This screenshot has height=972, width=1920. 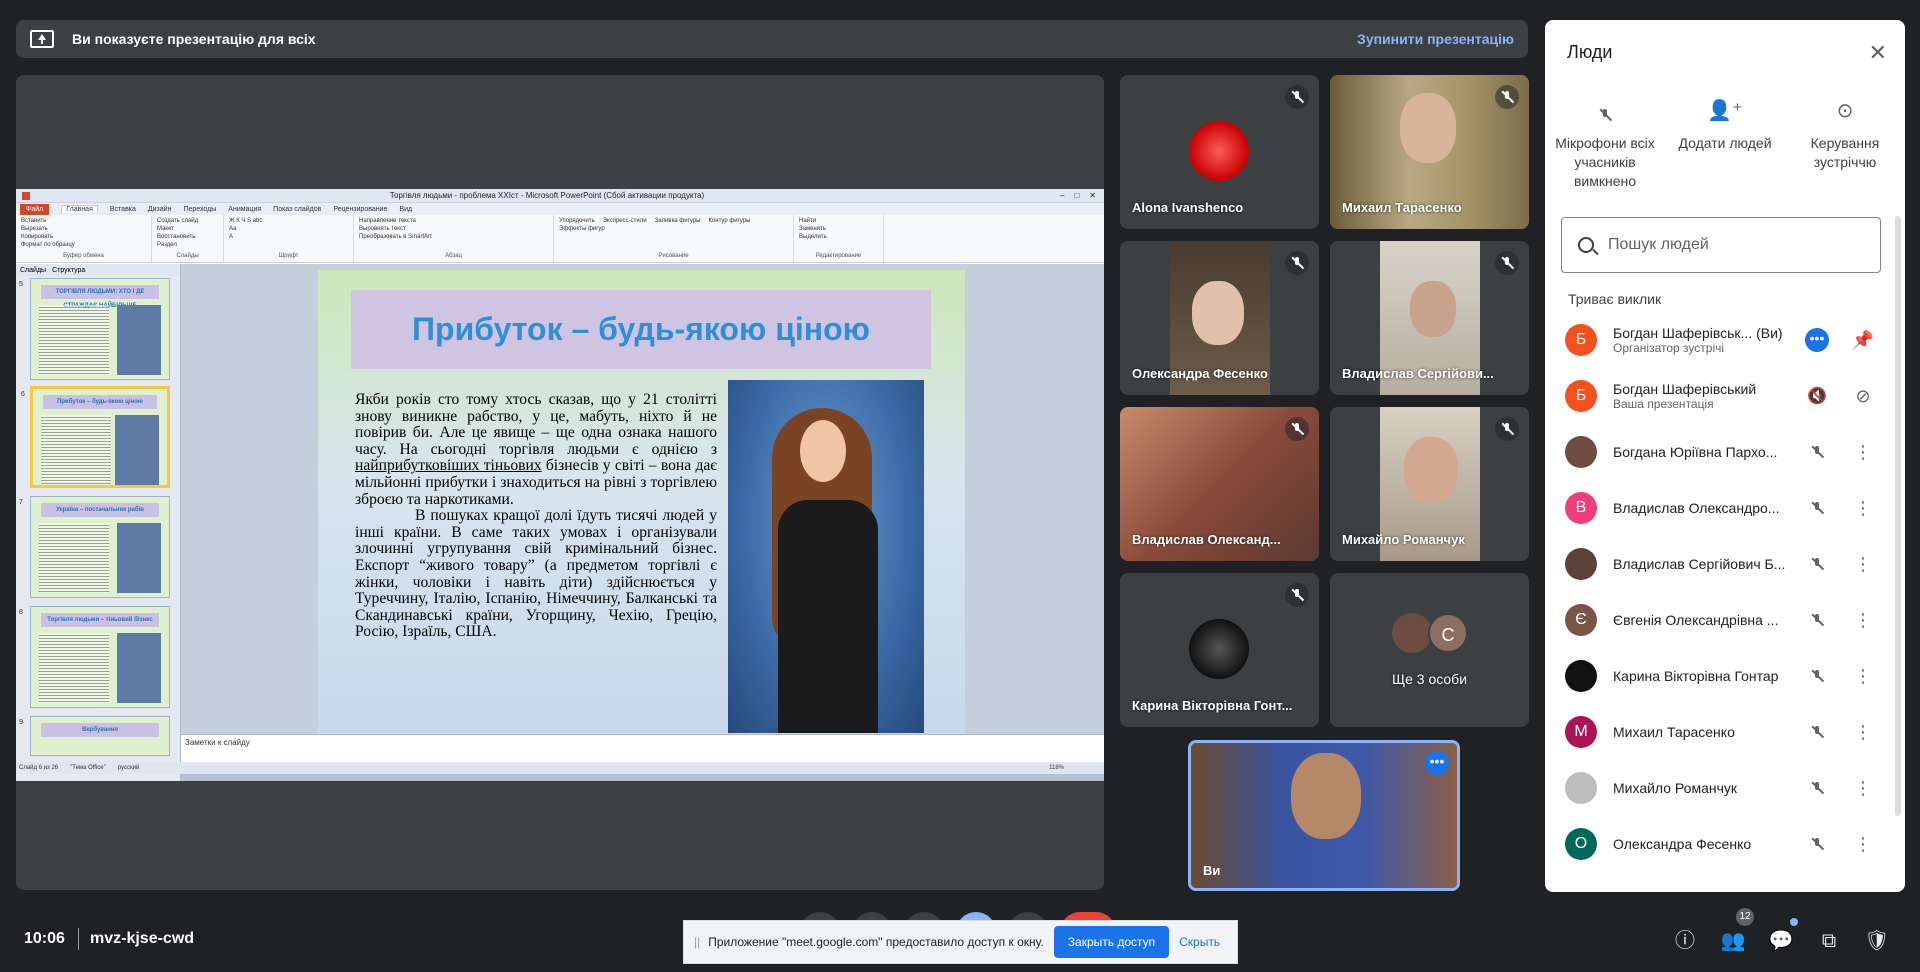 What do you see at coordinates (244, 209) in the screenshot?
I see `ppt-tab-animation: Анимация` at bounding box center [244, 209].